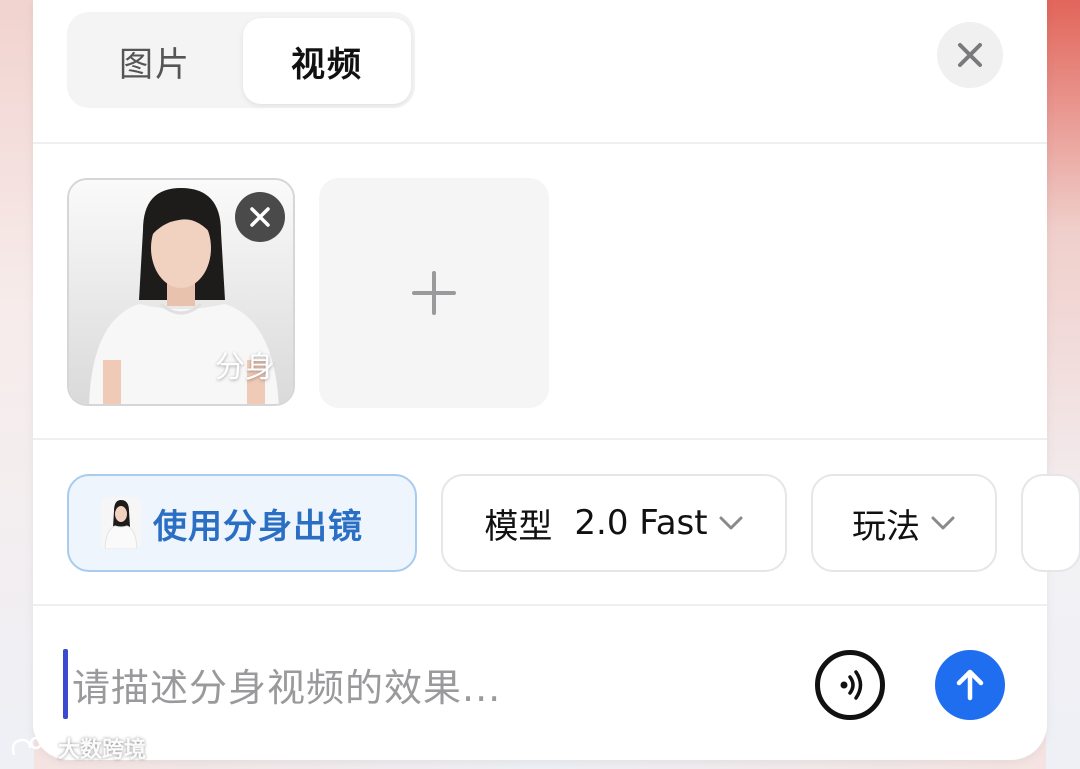 This screenshot has width=1080, height=769. What do you see at coordinates (241, 60) in the screenshot?
I see `media-type-tabs: 图片 视频` at bounding box center [241, 60].